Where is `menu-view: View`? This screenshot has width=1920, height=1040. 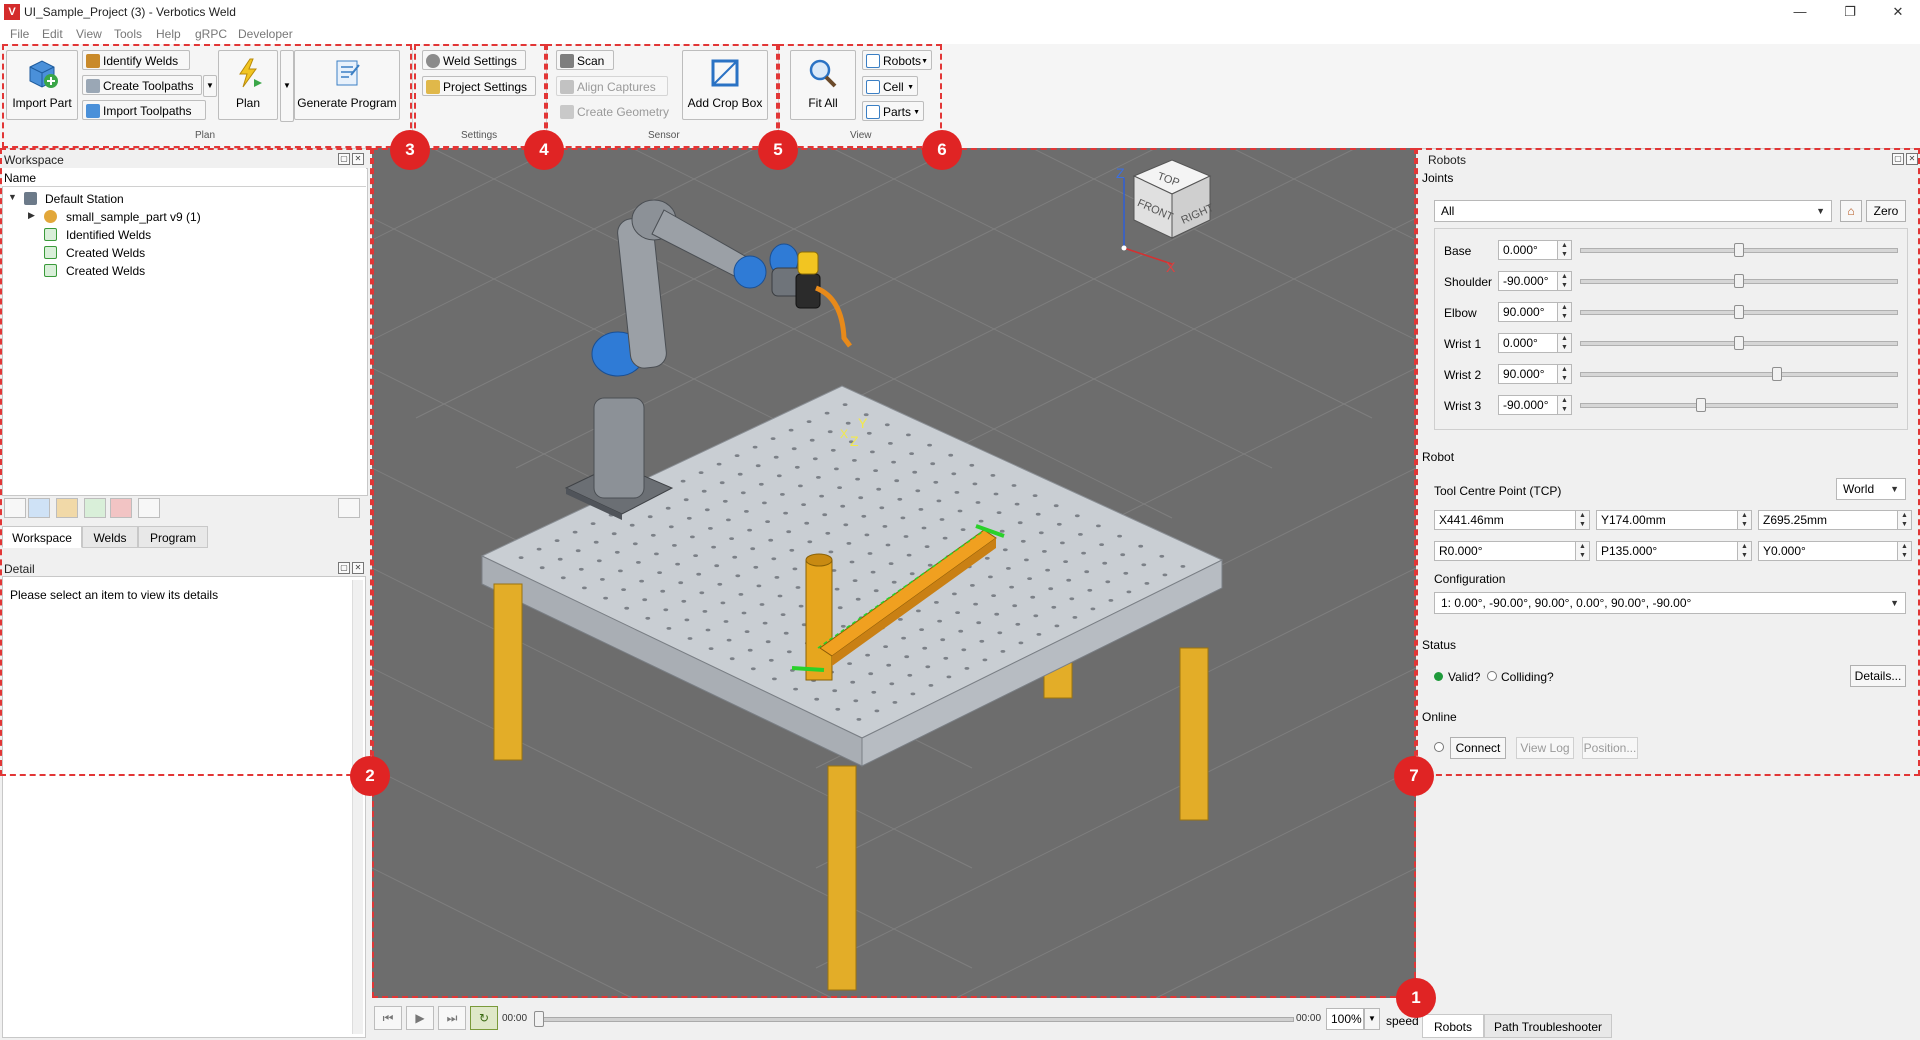 menu-view: View is located at coordinates (89, 34).